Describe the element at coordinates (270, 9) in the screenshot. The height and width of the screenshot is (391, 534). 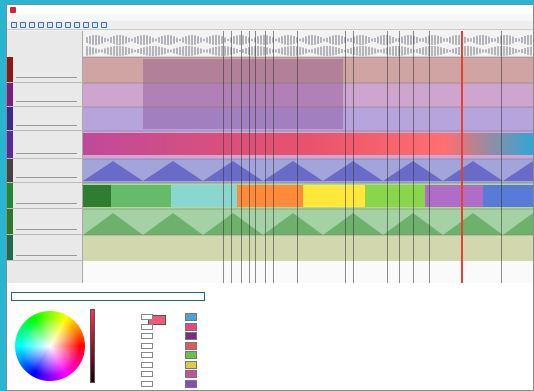
I see `title-bar` at that location.